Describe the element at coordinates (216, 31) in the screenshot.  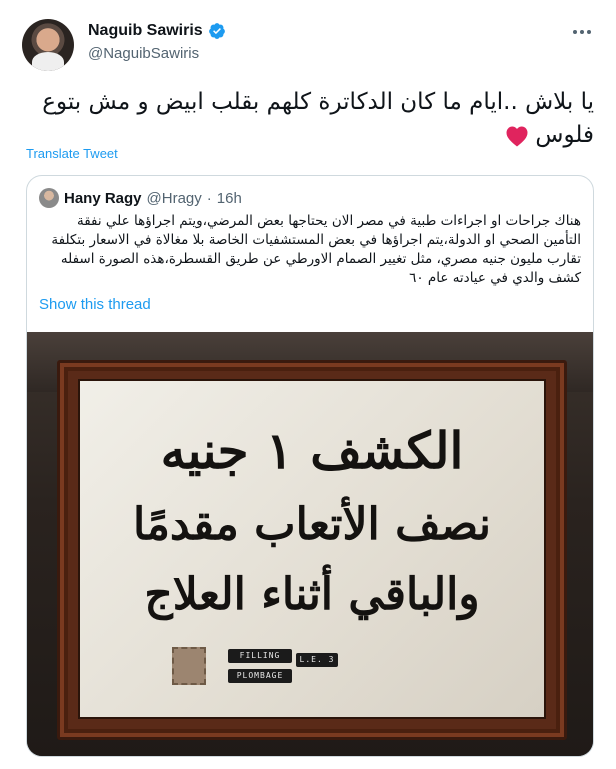
I see `verified-badge-icon` at that location.